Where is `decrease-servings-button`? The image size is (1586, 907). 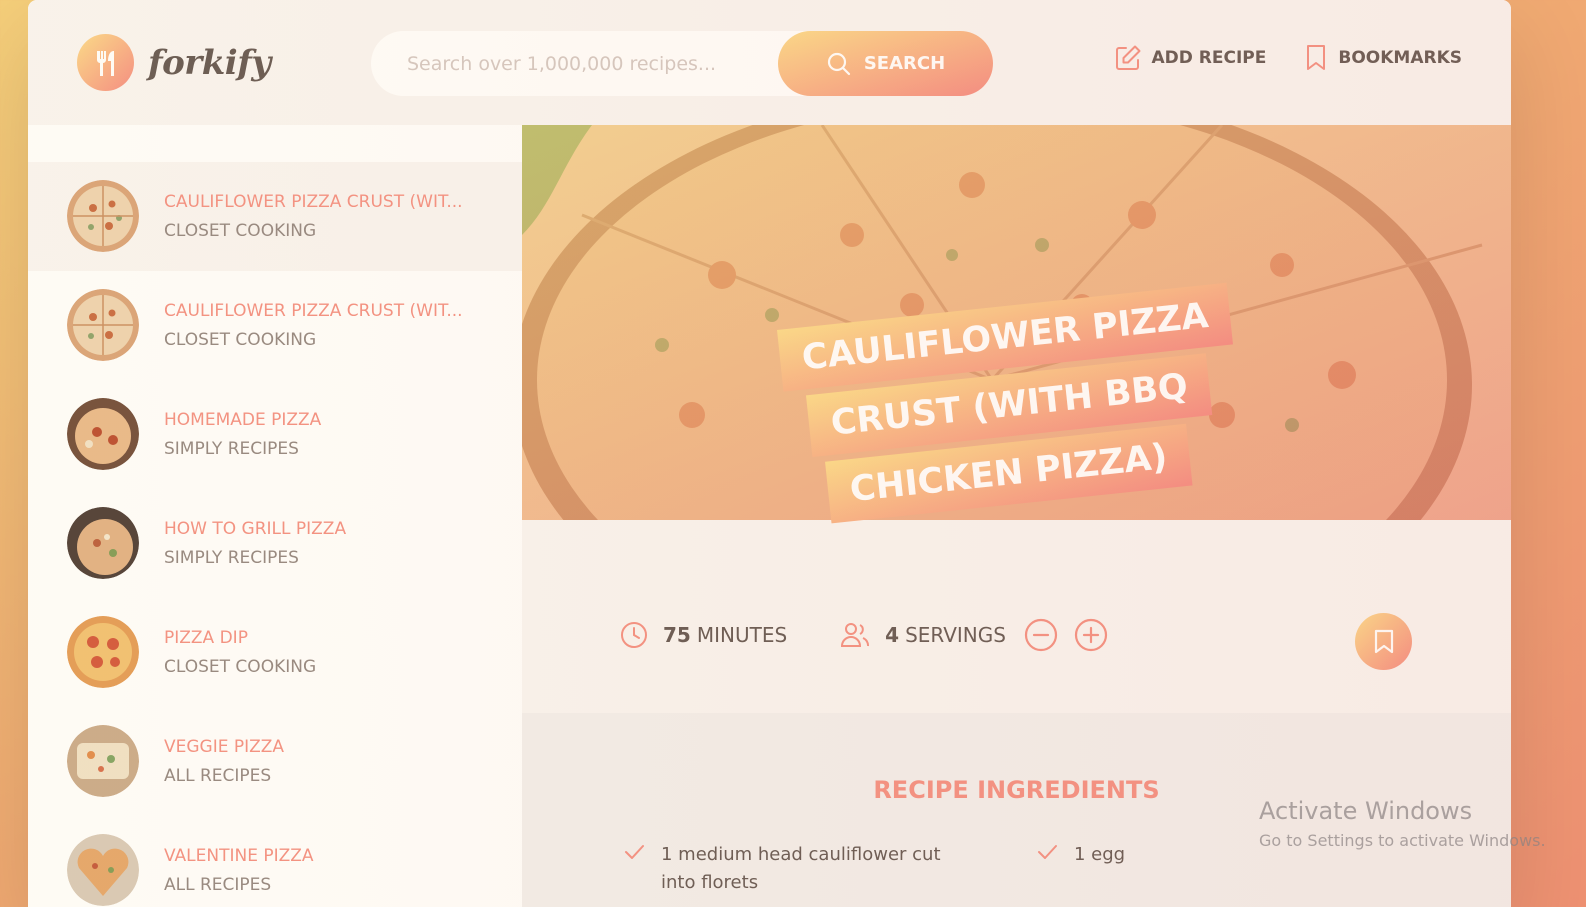 decrease-servings-button is located at coordinates (1041, 635).